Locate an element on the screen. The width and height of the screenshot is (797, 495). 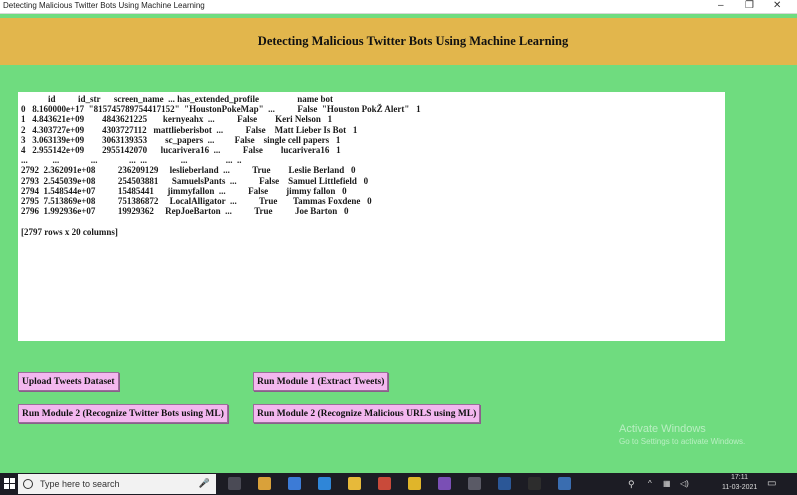
store-icon is located at coordinates (264, 483).